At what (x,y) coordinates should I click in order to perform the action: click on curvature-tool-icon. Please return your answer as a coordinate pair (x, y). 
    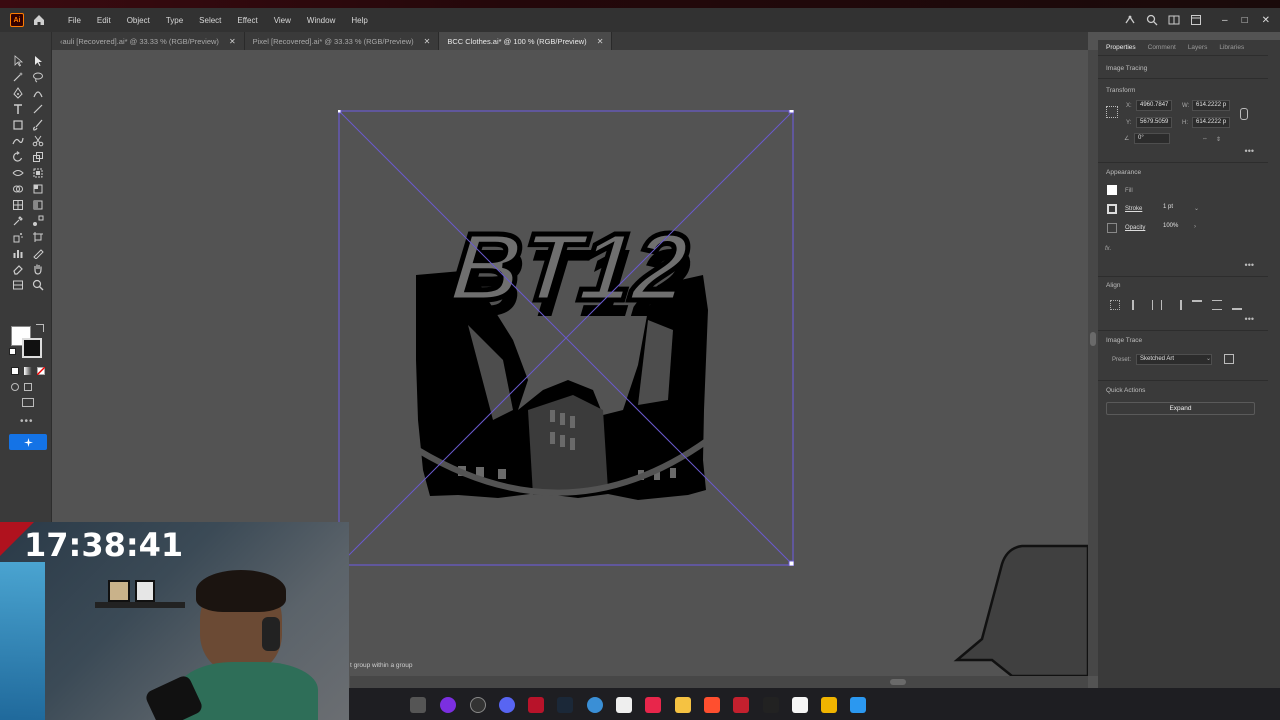
    Looking at the image, I should click on (38, 92).